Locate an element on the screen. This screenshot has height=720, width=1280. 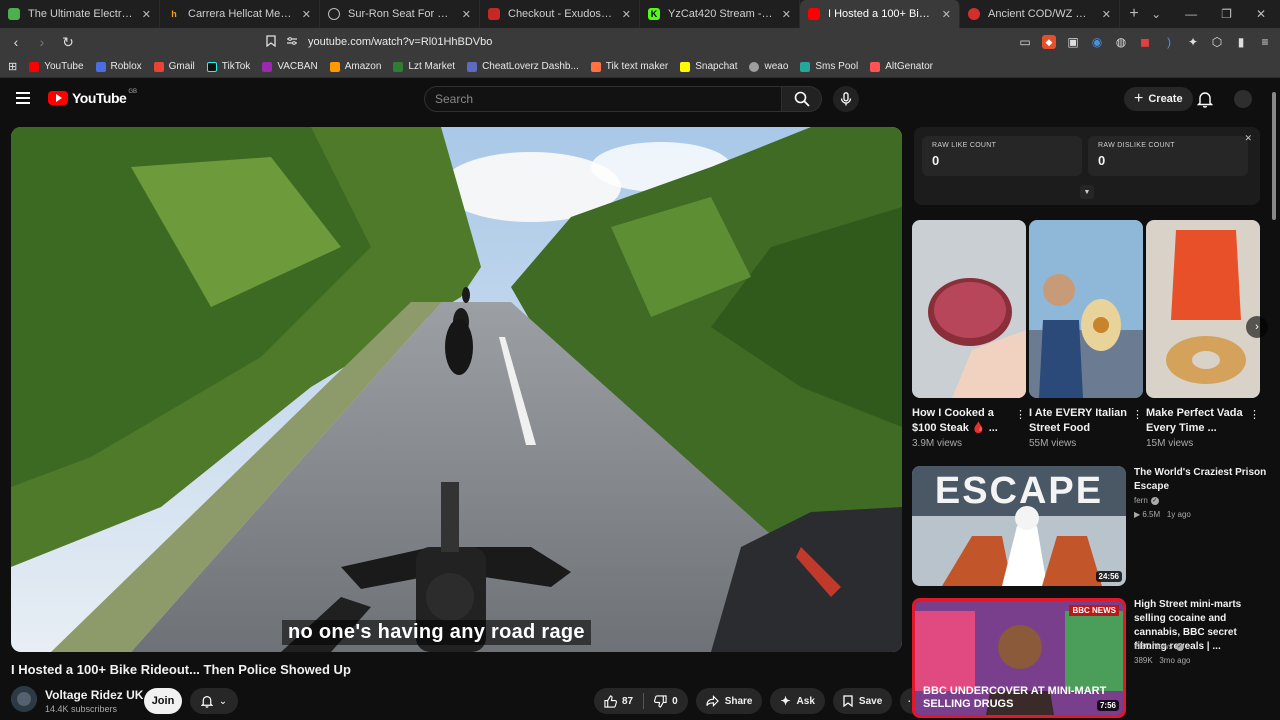
channel-name: Voltage Ridez UK is located at coordinates (94, 695).